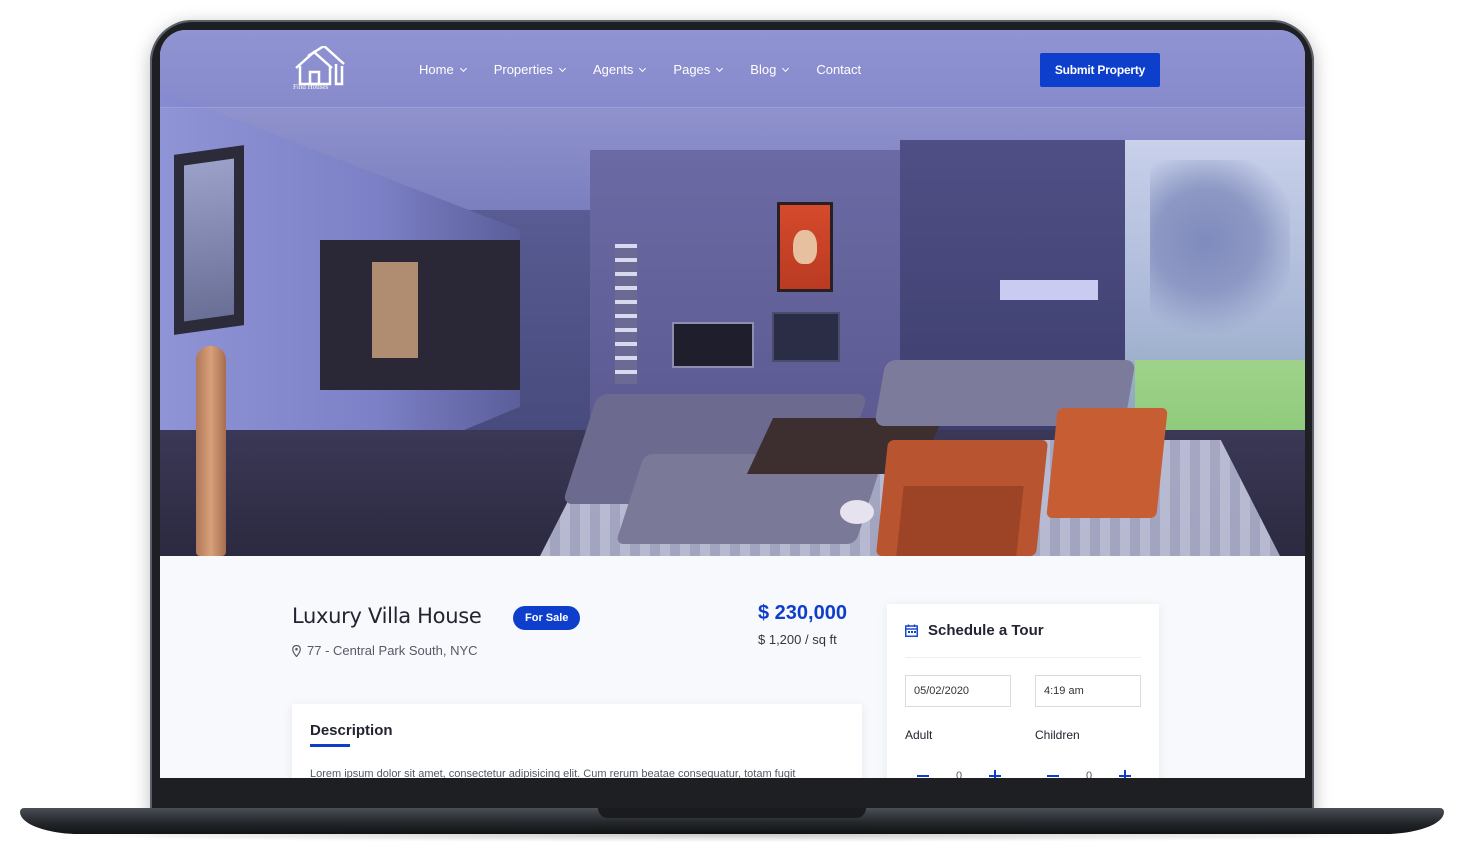 The height and width of the screenshot is (842, 1461). I want to click on schedule-tour-card: Schedule a Tour Adult Children 0 0, so click(1023, 691).